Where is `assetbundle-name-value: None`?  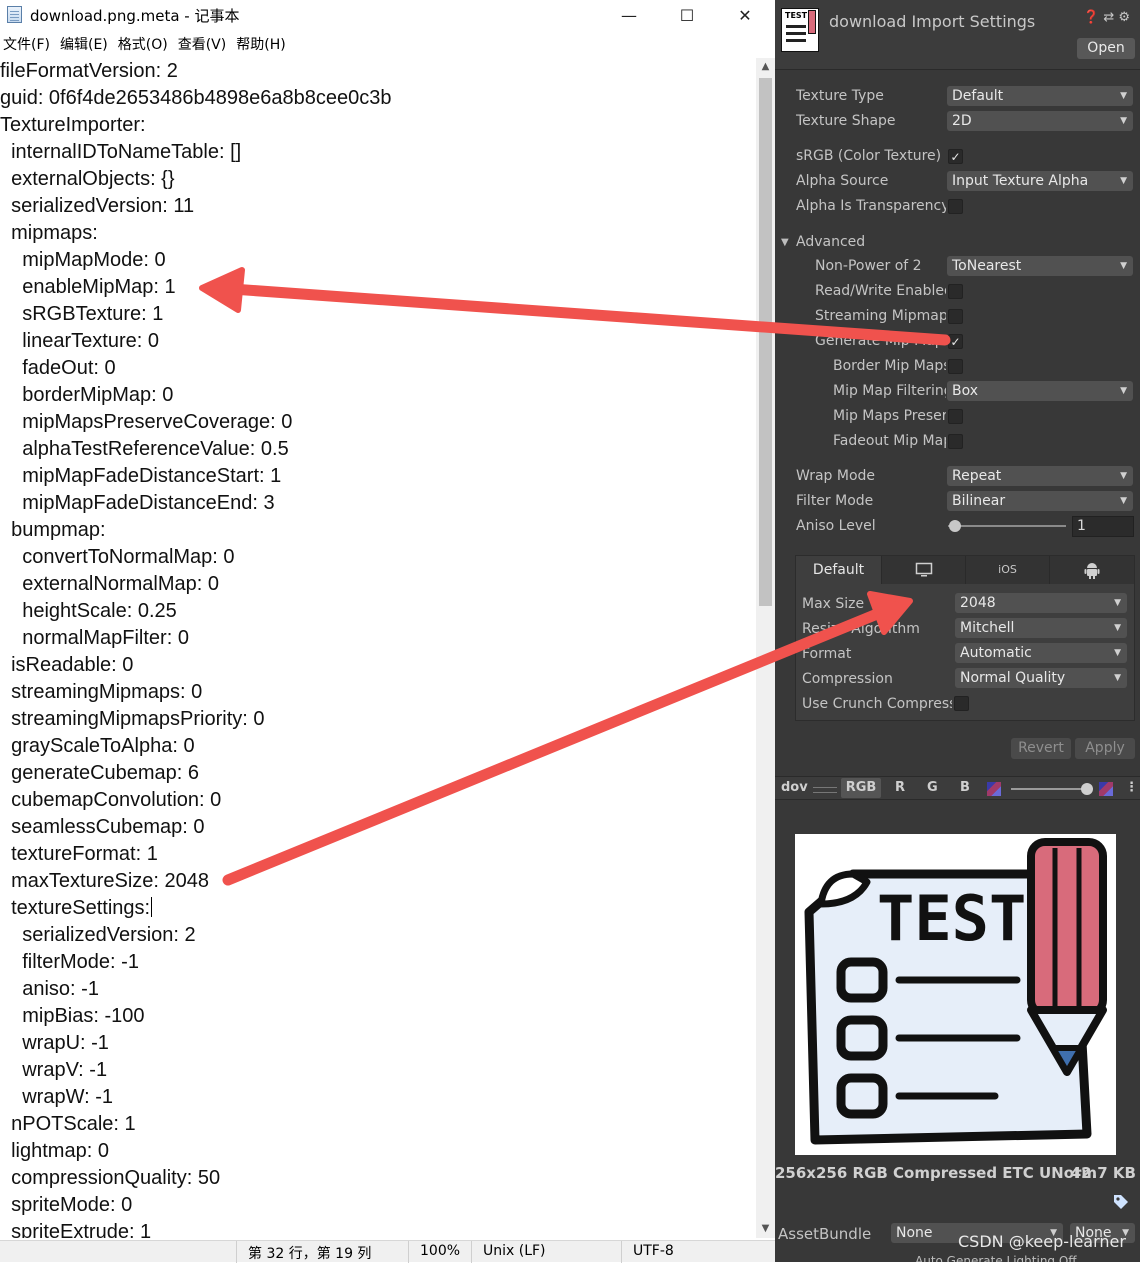 assetbundle-name-value: None is located at coordinates (914, 1233).